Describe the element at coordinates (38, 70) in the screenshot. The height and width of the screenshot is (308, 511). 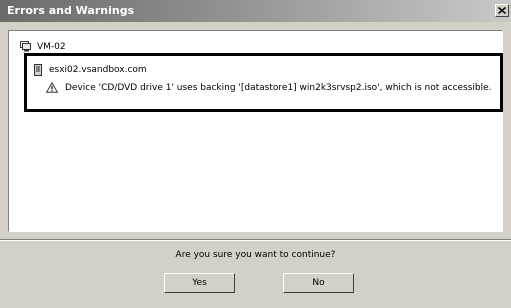
I see `host-server-icon` at that location.